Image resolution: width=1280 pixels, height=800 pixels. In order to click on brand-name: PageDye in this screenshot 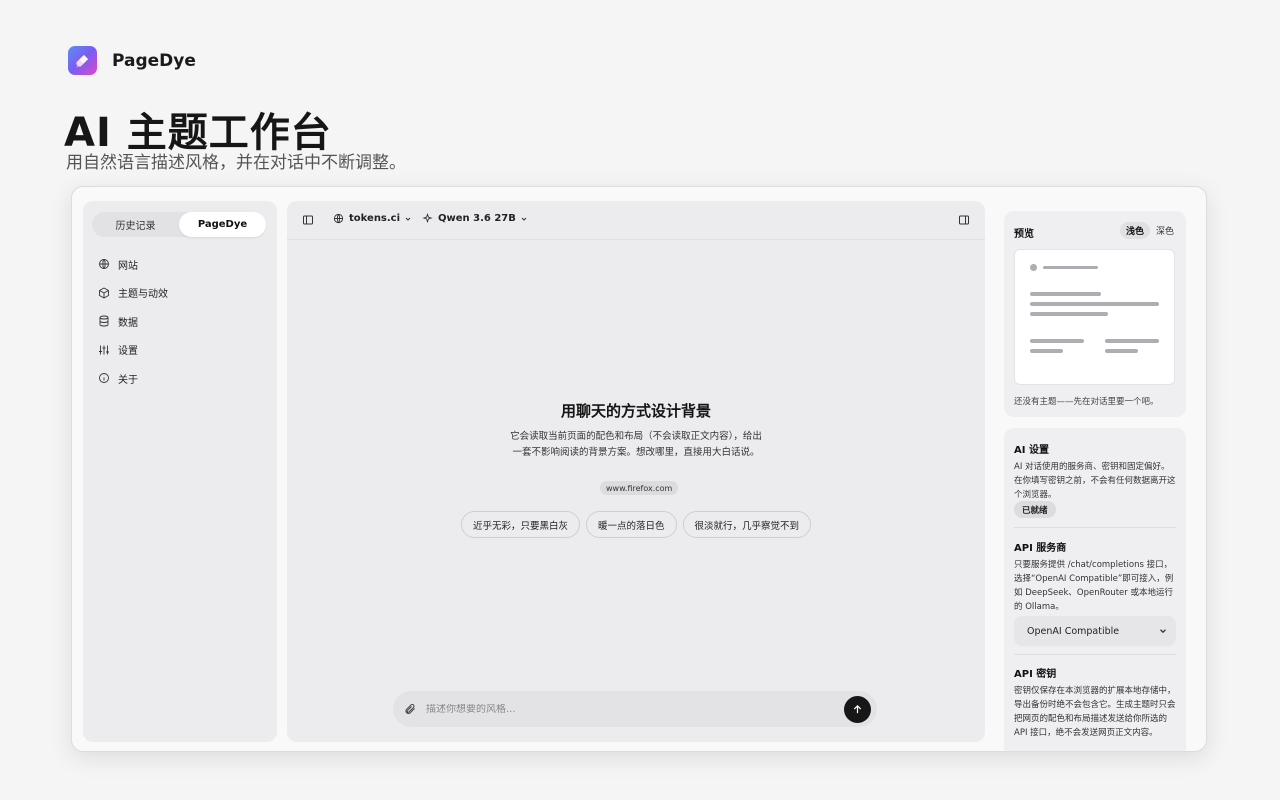, I will do `click(154, 60)`.